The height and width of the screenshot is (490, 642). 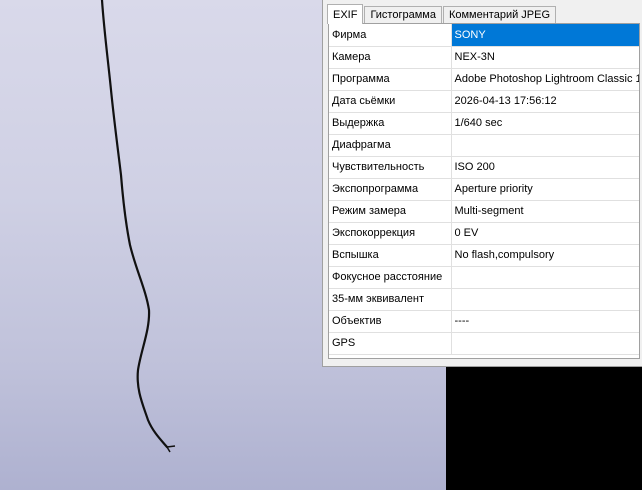 I want to click on row-value: NEX-3N, so click(x=545, y=57).